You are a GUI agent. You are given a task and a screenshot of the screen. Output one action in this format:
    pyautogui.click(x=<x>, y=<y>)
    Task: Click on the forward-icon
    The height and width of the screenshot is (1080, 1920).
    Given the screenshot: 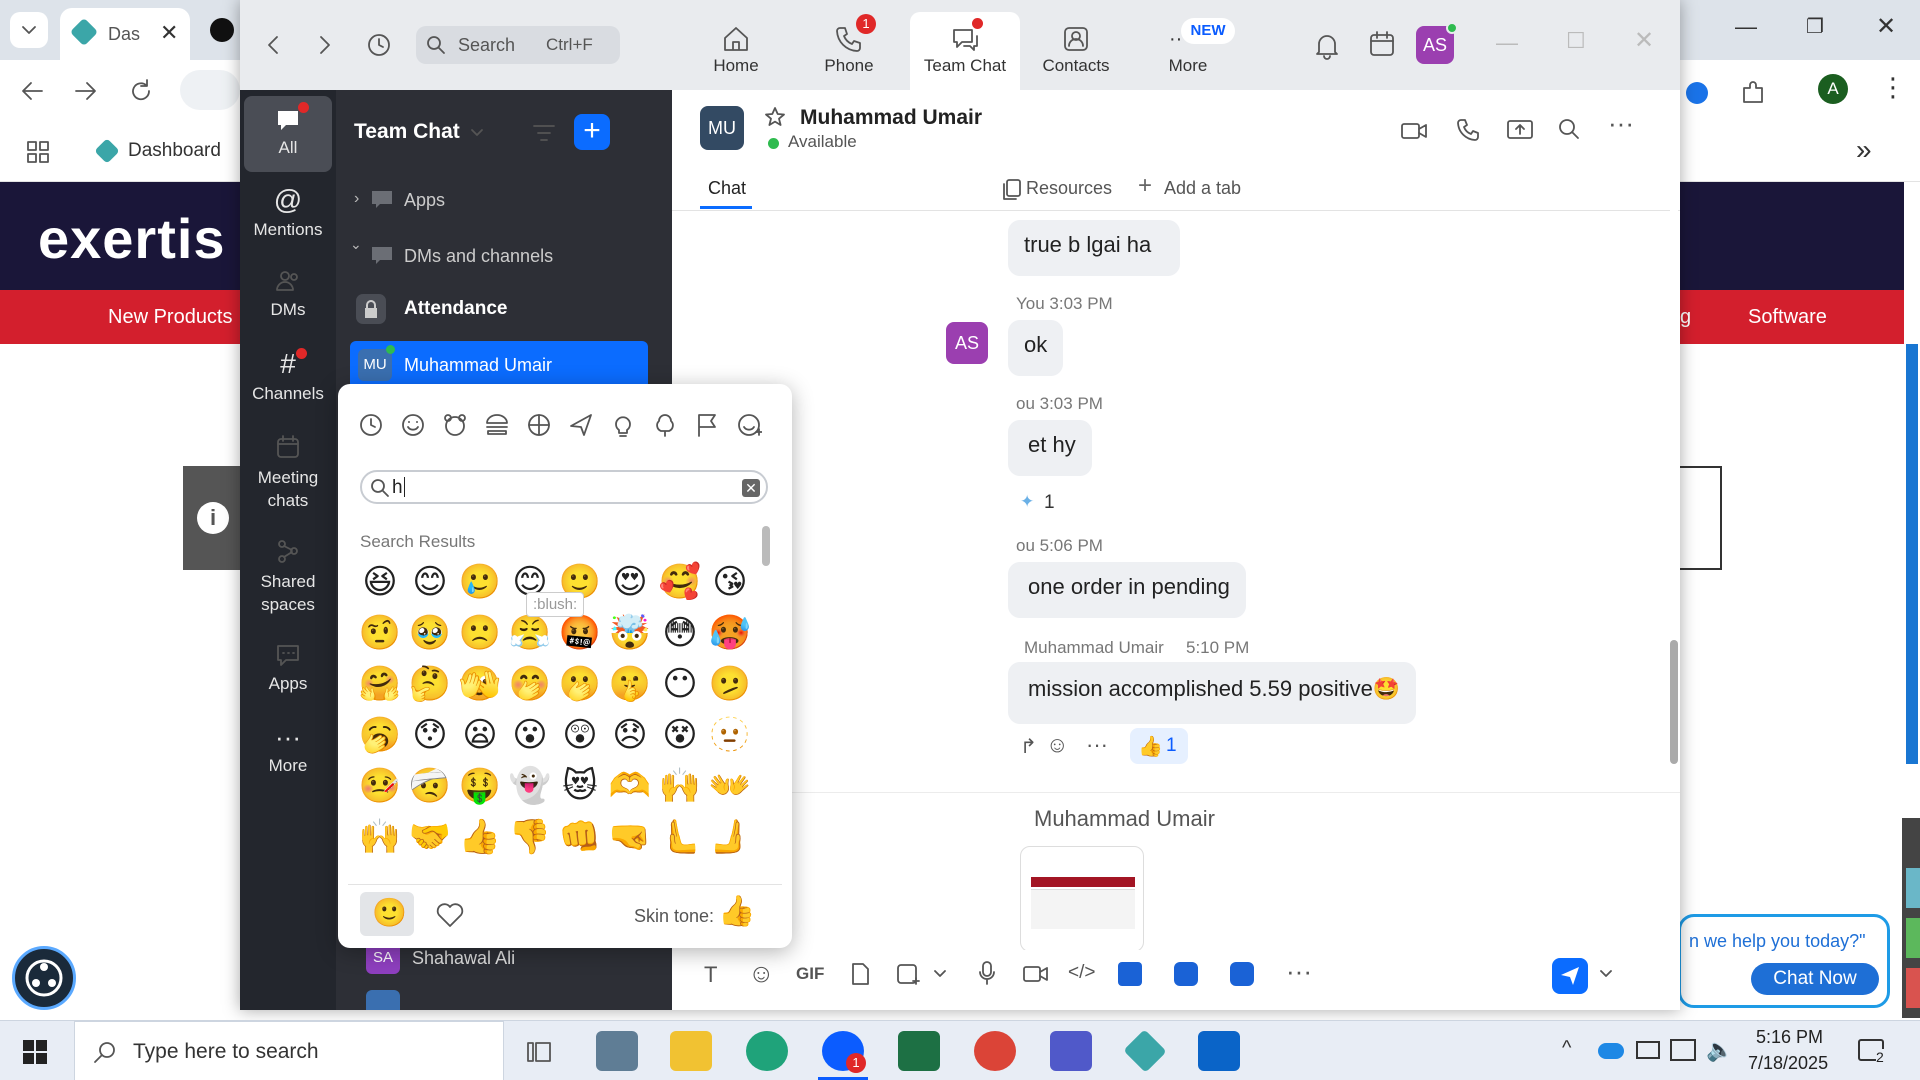 What is the action you would take?
    pyautogui.click(x=86, y=91)
    